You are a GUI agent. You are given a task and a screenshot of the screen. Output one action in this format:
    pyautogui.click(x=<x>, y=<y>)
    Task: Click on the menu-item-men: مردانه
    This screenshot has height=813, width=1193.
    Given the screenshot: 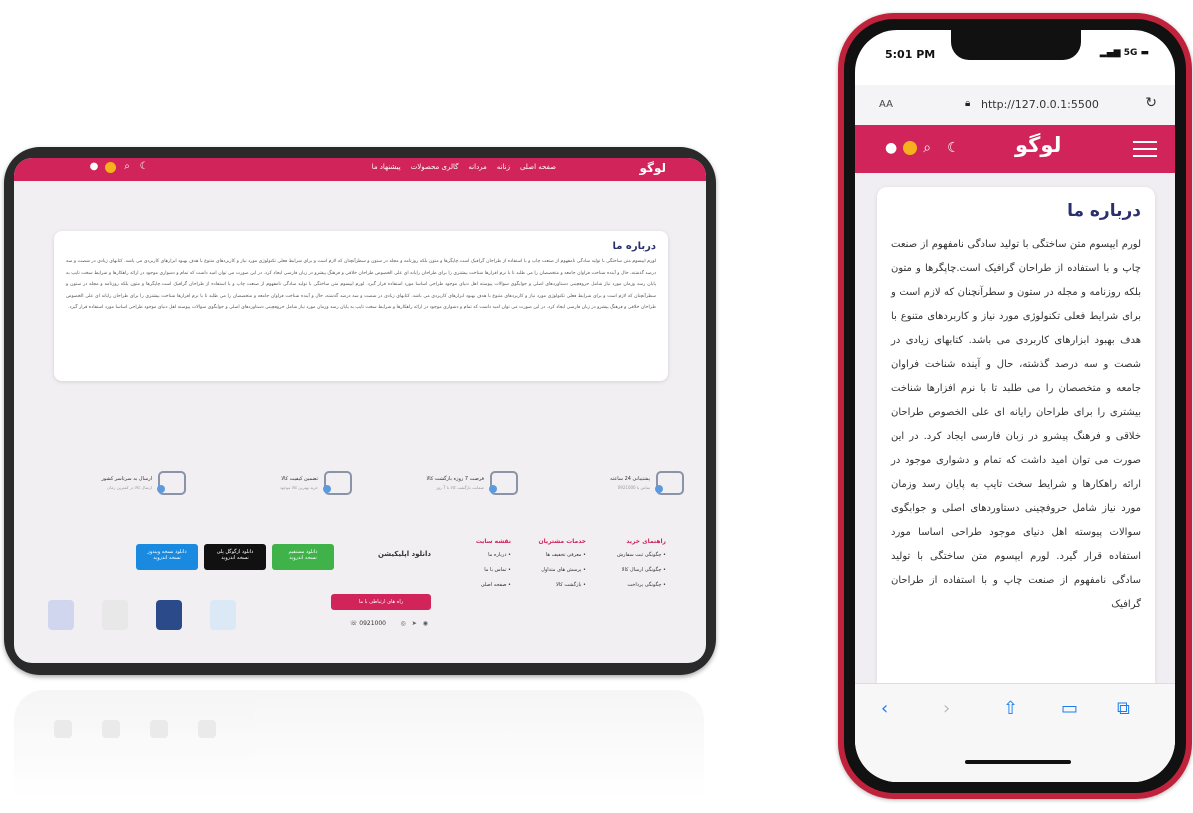 What is the action you would take?
    pyautogui.click(x=477, y=167)
    